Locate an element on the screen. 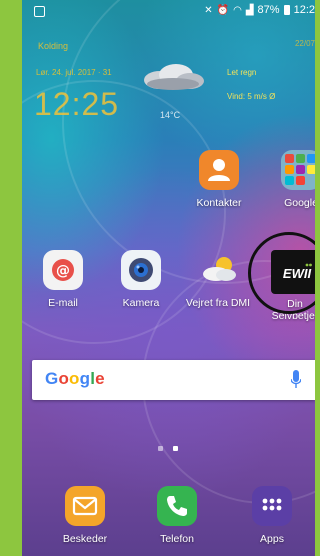 The image size is (320, 556). wifi-icon: ◠ is located at coordinates (237, 10).